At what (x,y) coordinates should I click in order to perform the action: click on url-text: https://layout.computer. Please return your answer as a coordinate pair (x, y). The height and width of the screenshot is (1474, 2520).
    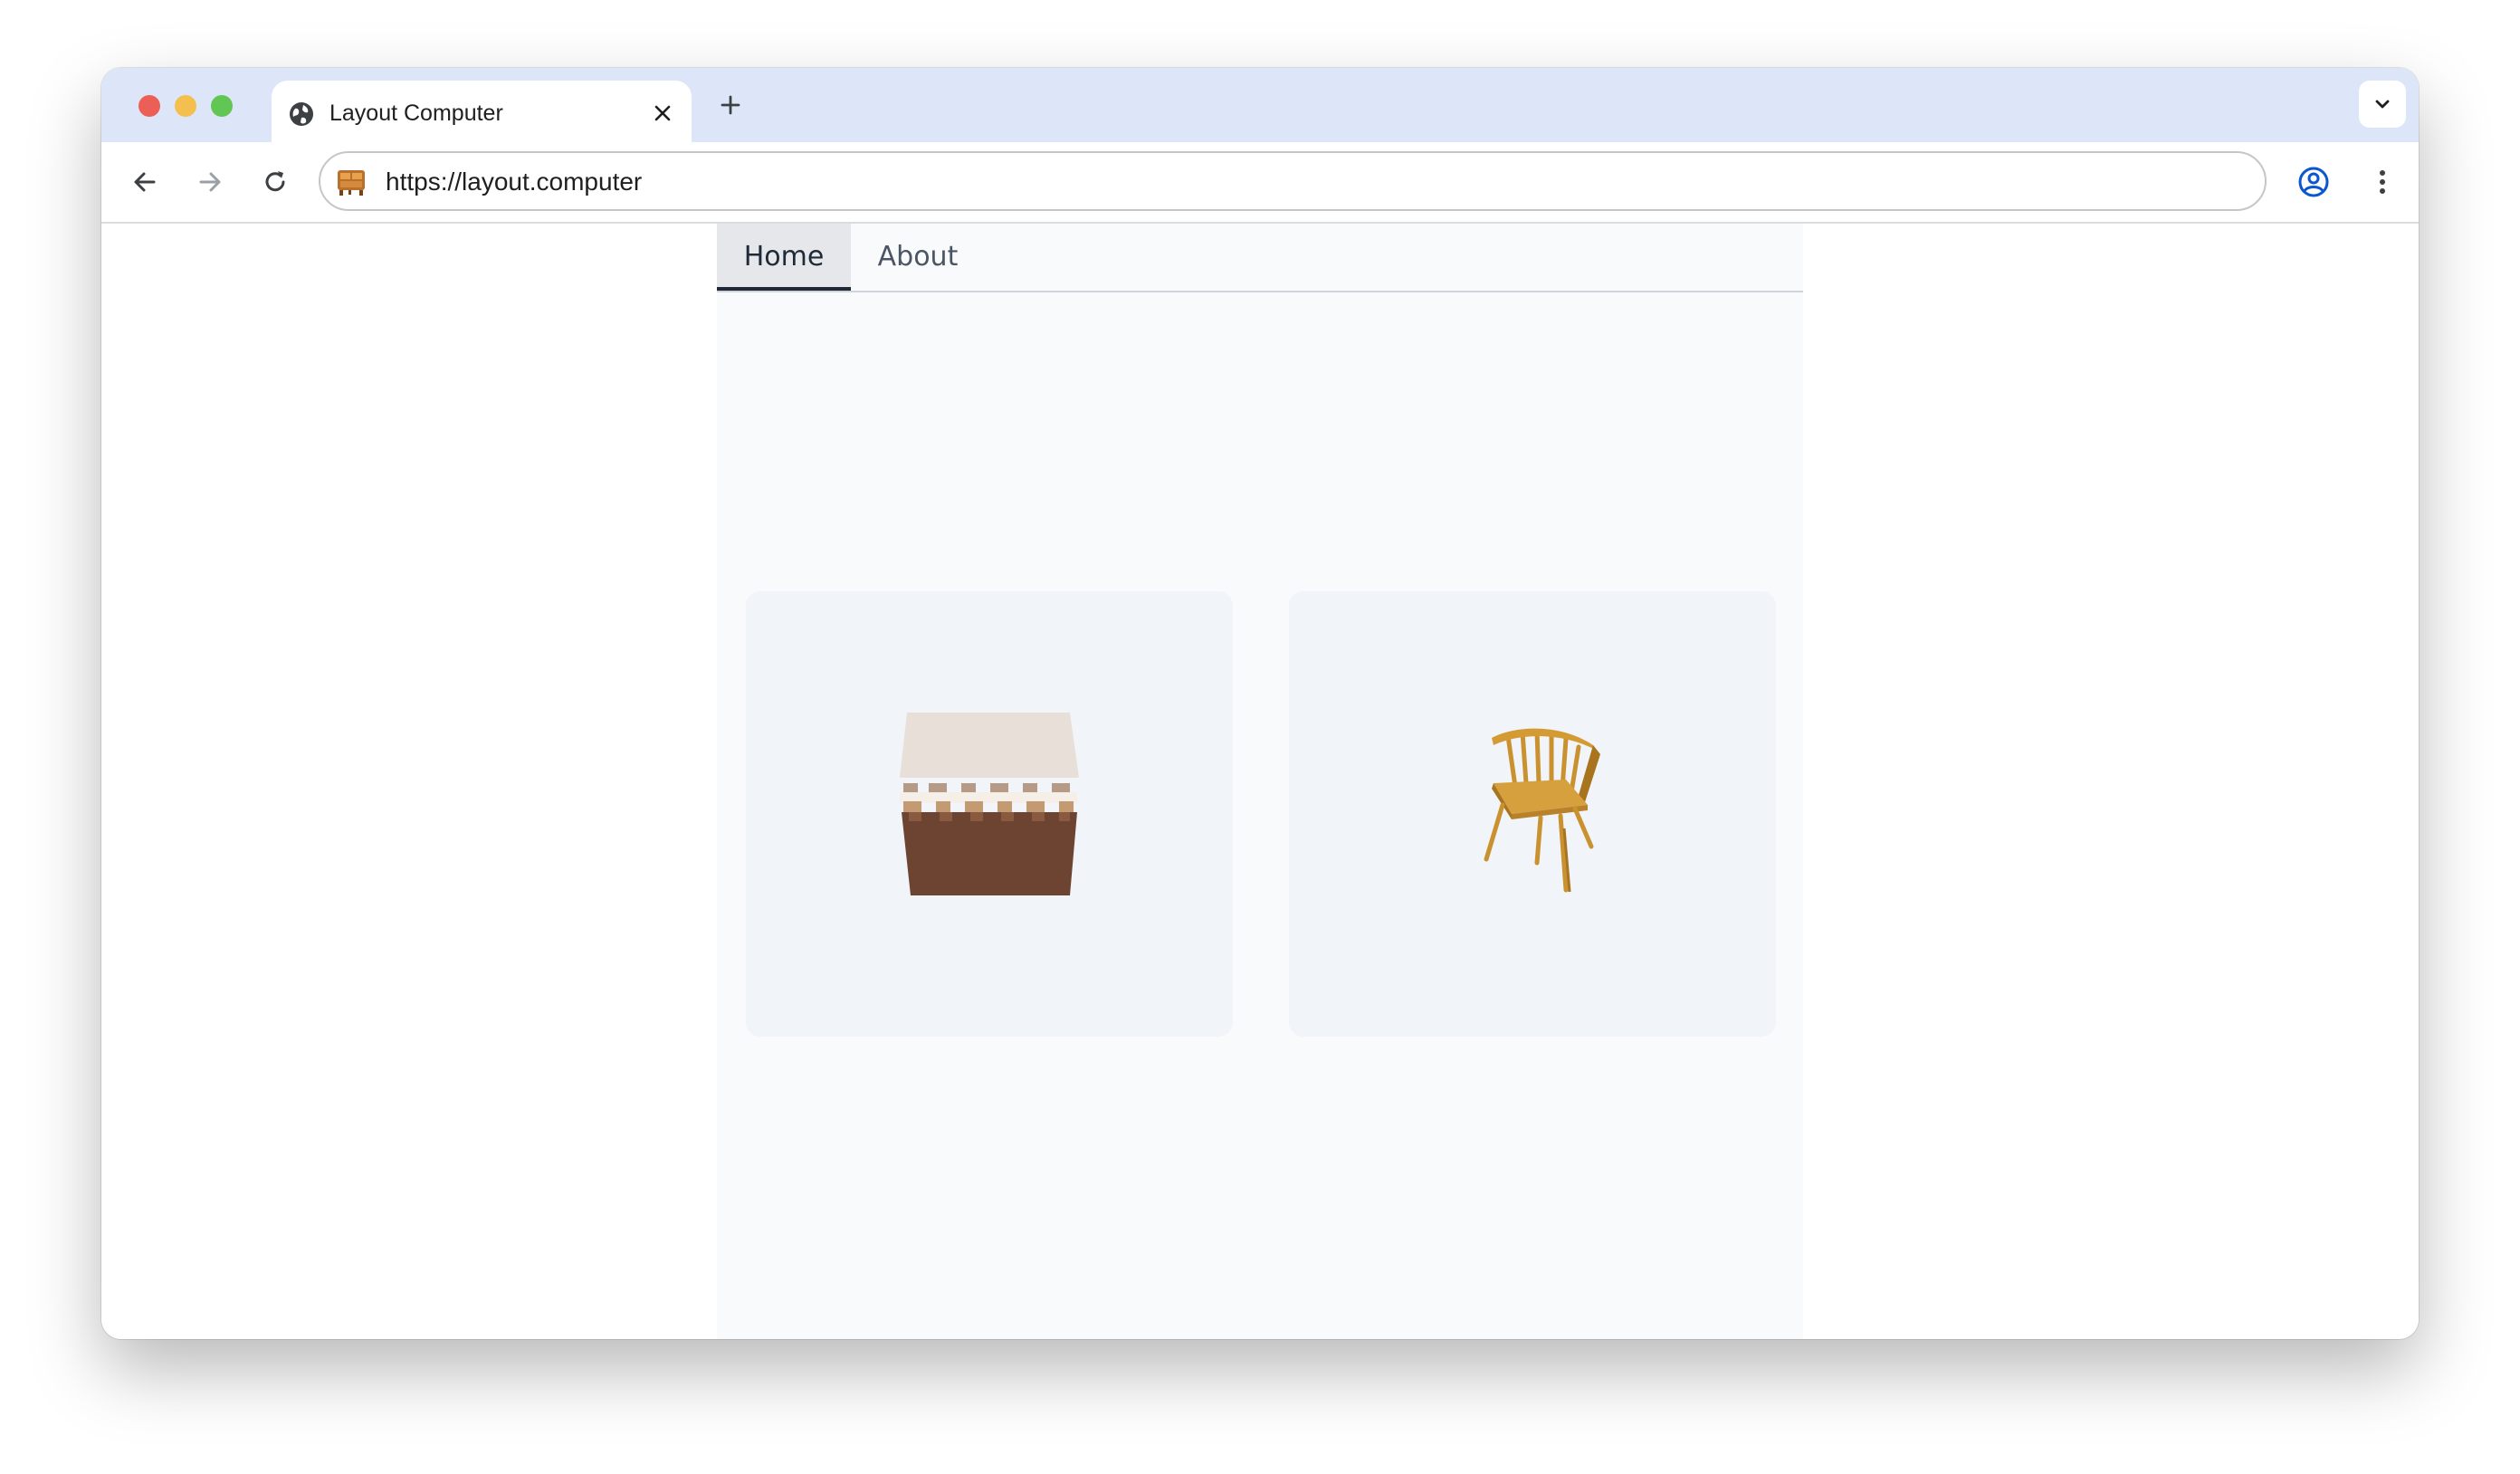
    Looking at the image, I should click on (515, 182).